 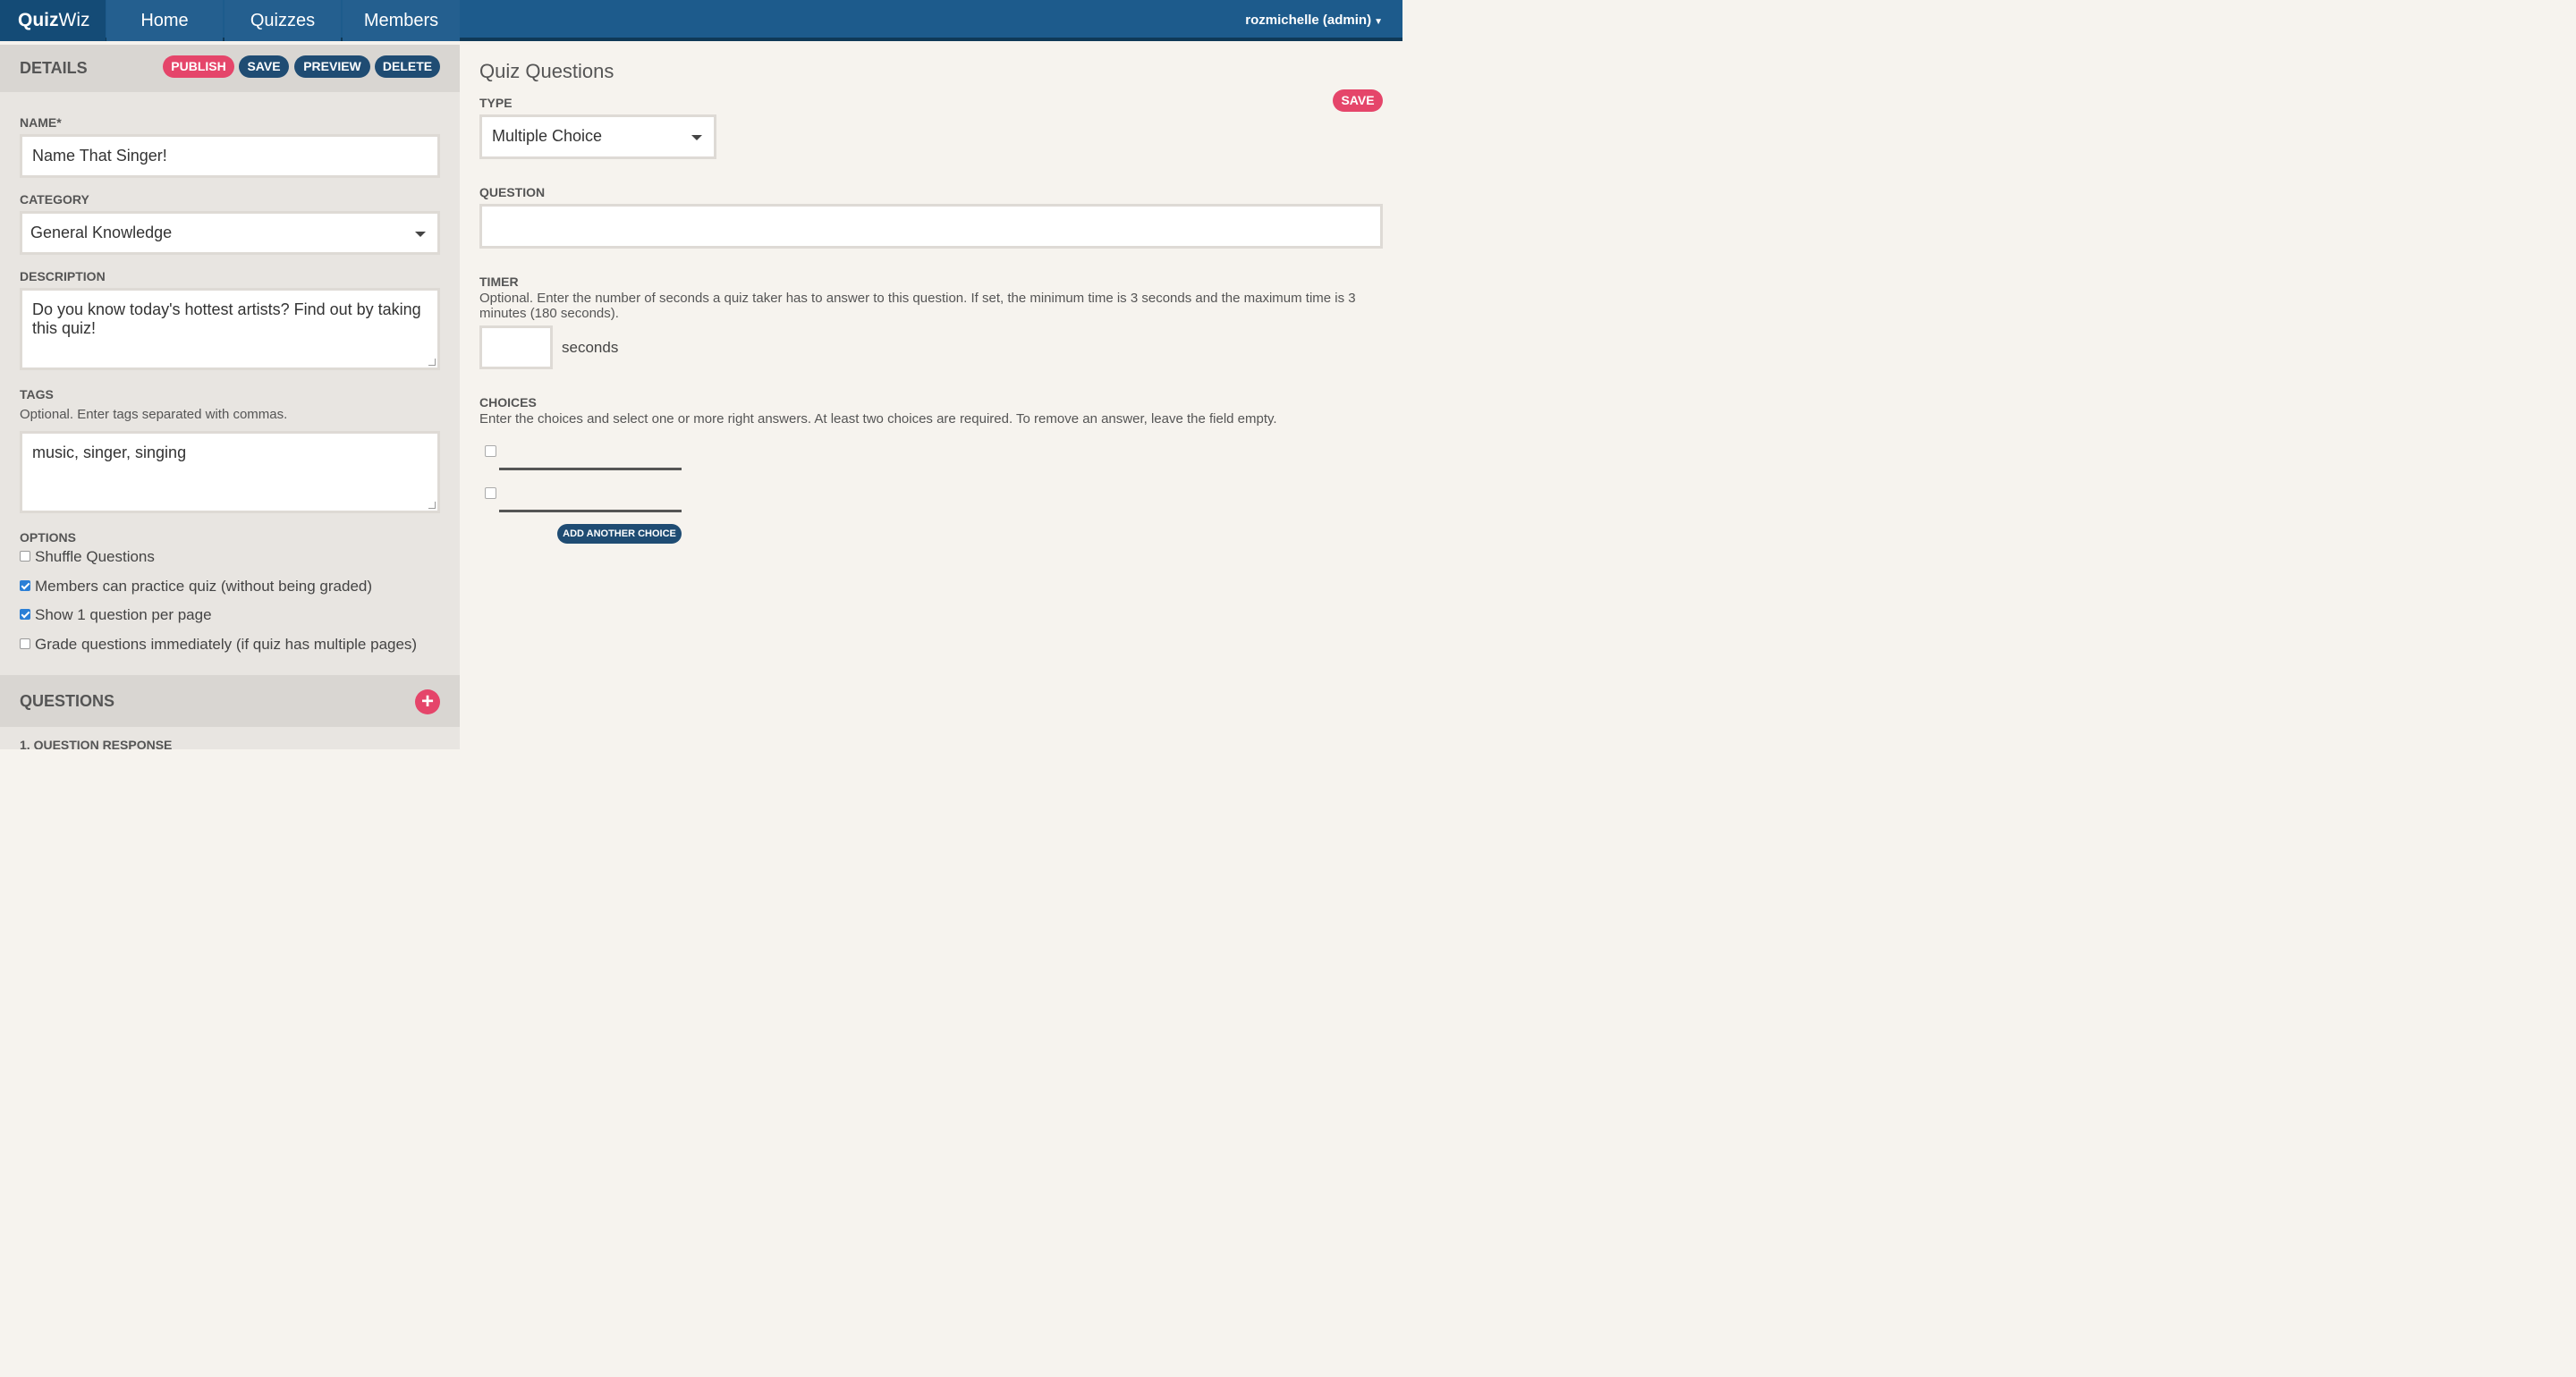 I want to click on user-name: rozmichelle (admin), so click(x=1308, y=20).